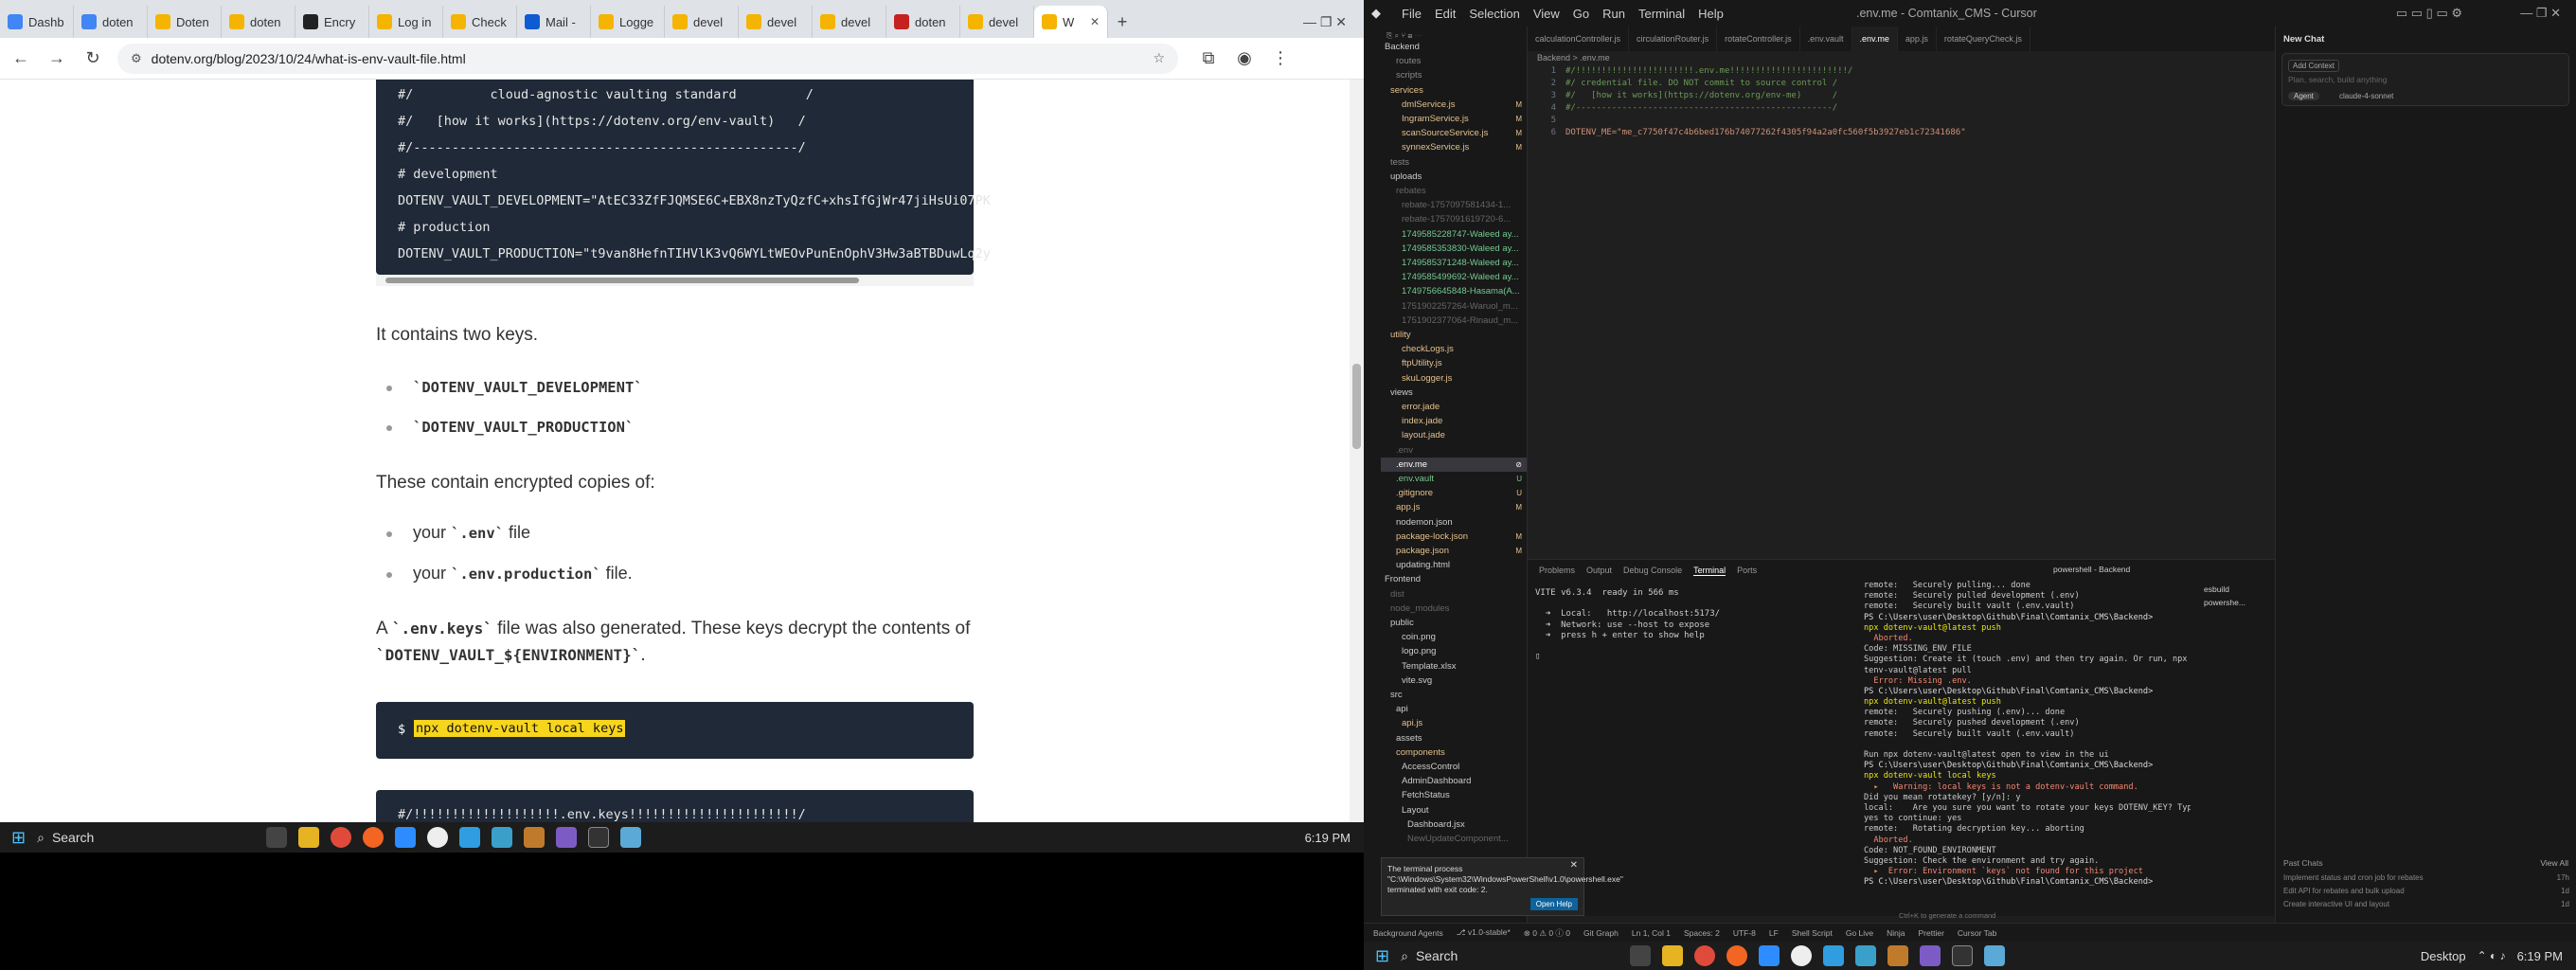  What do you see at coordinates (1071, 22) in the screenshot?
I see `browser-tab: W ✕` at bounding box center [1071, 22].